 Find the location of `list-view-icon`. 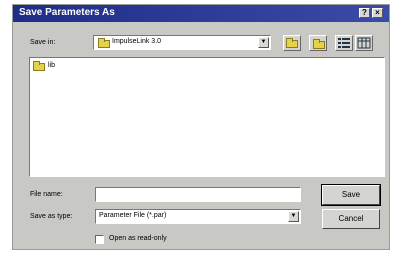

list-view-icon is located at coordinates (344, 43).